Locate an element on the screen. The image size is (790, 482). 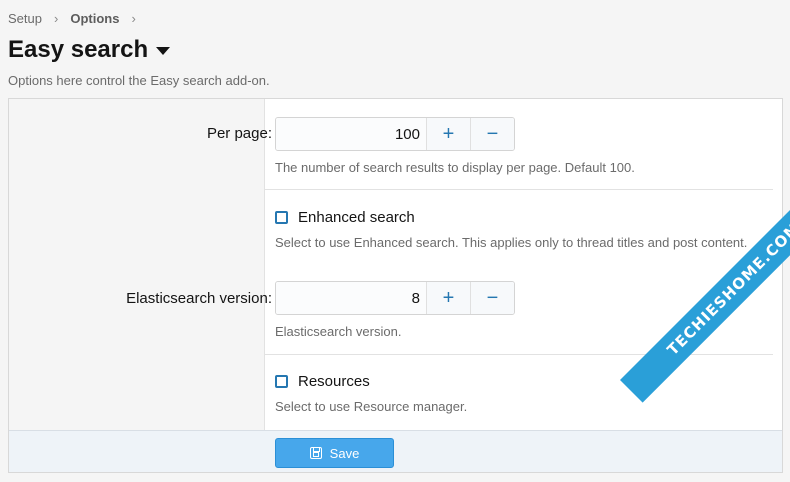
per-page-label: Per page: is located at coordinates (239, 133).